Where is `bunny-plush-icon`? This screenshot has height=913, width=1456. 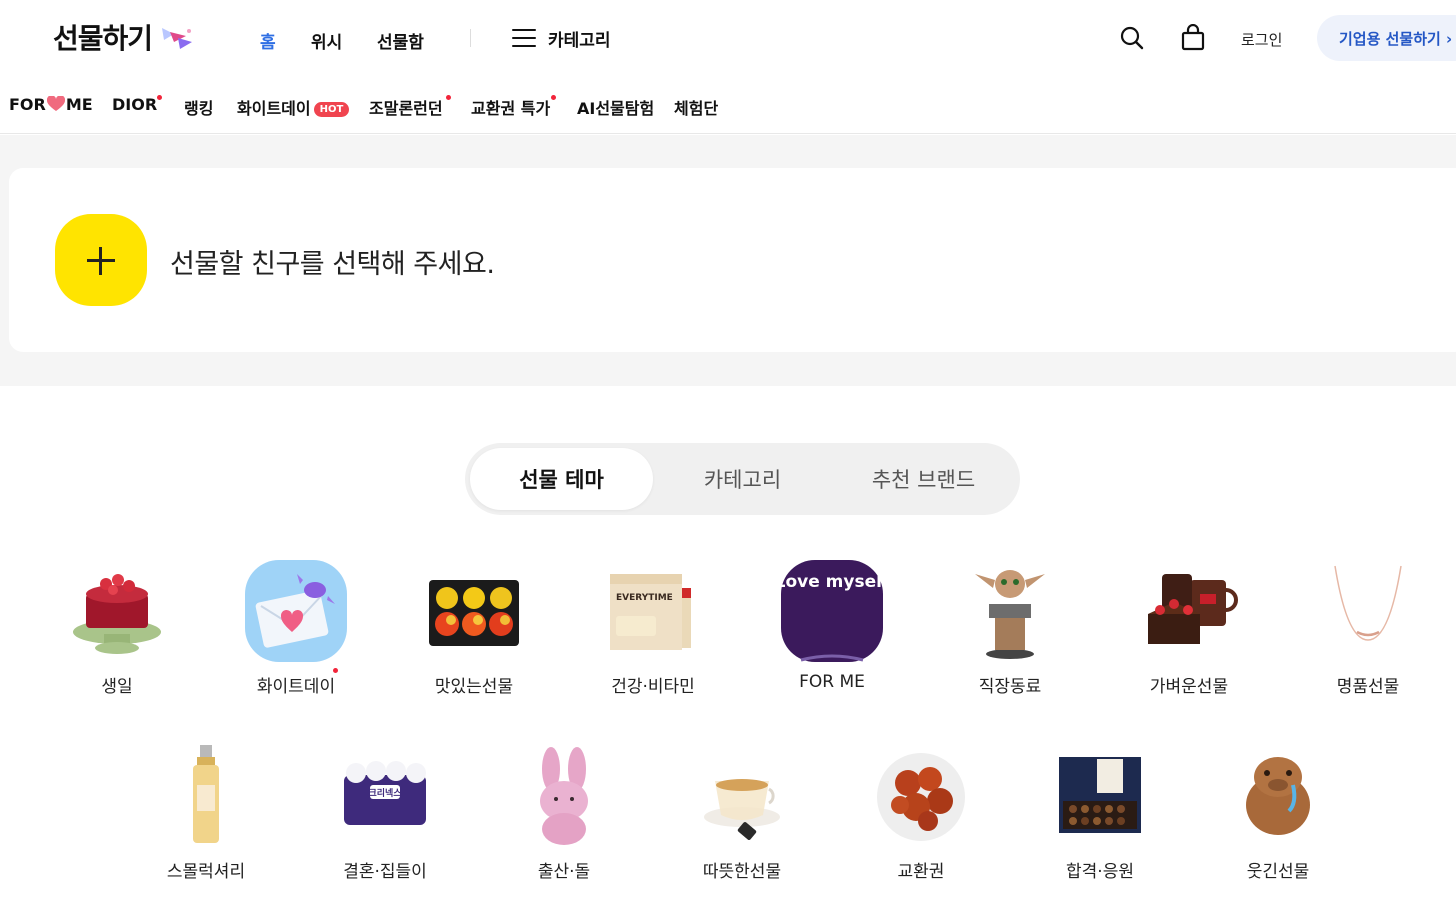 bunny-plush-icon is located at coordinates (564, 796).